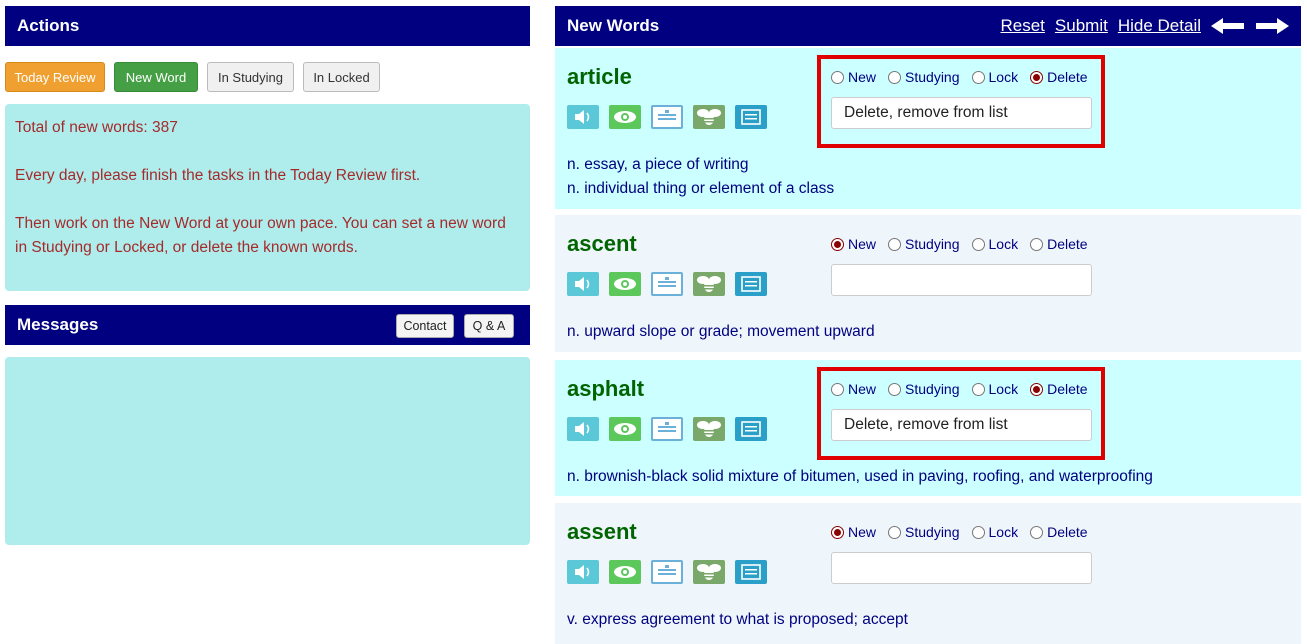 Image resolution: width=1307 pixels, height=644 pixels. Describe the element at coordinates (48, 25) in the screenshot. I see `actions-title: Actions` at that location.